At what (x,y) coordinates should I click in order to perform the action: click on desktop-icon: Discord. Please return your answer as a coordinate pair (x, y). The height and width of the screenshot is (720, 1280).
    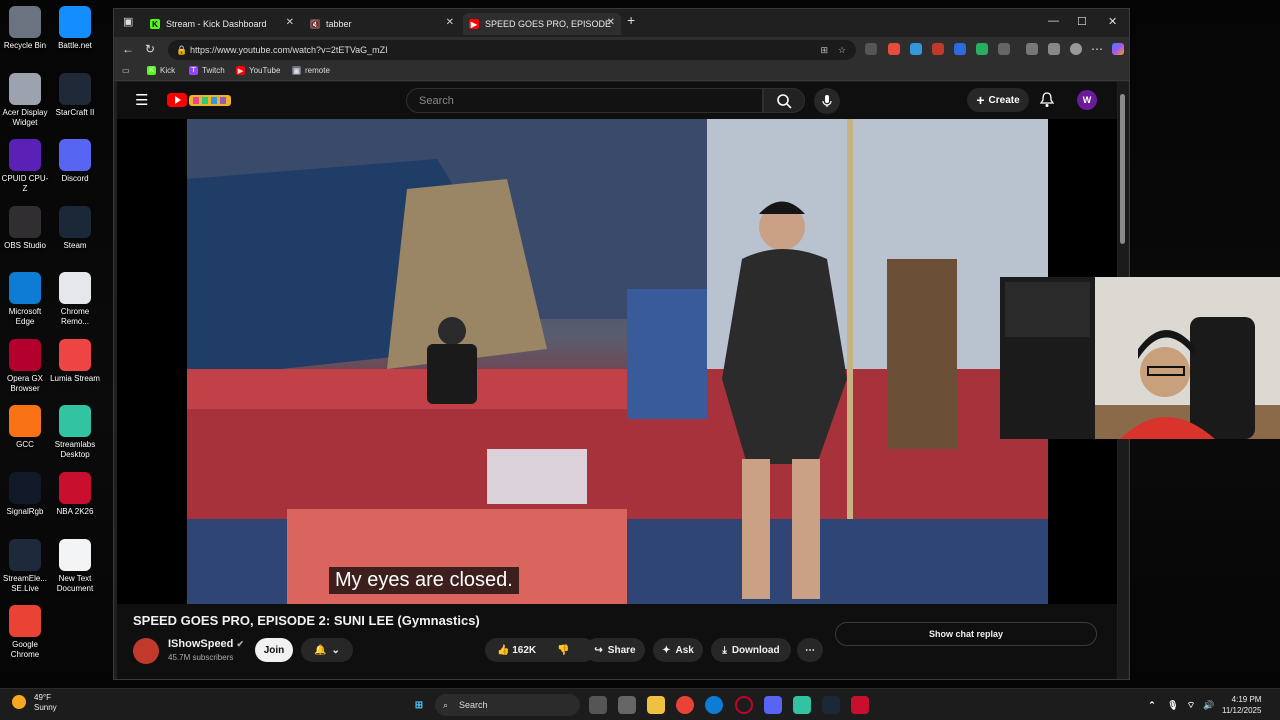
    Looking at the image, I should click on (75, 161).